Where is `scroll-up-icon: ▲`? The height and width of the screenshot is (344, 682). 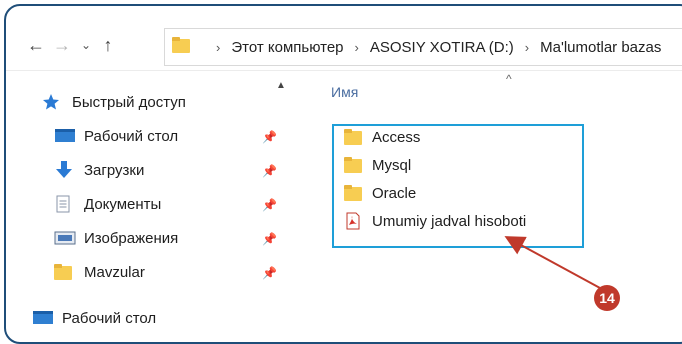
scroll-up-icon: ▲ is located at coordinates (281, 85).